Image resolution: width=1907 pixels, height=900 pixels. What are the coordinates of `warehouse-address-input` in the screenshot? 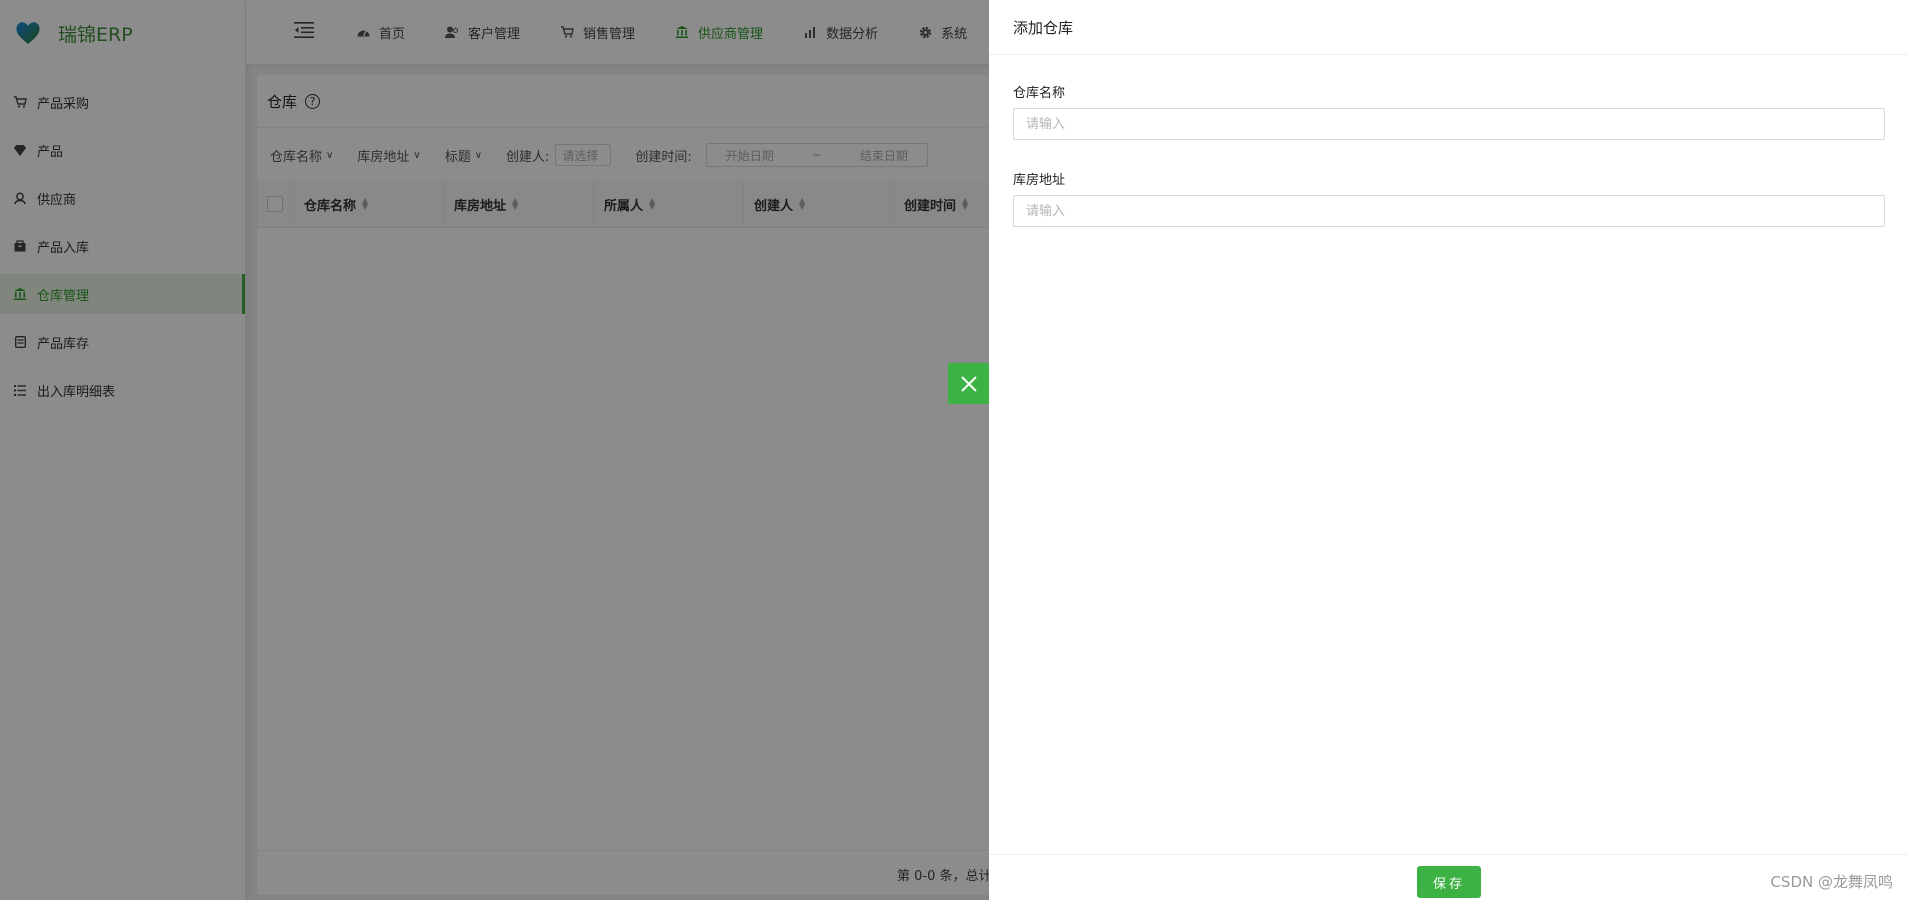 It's located at (1449, 211).